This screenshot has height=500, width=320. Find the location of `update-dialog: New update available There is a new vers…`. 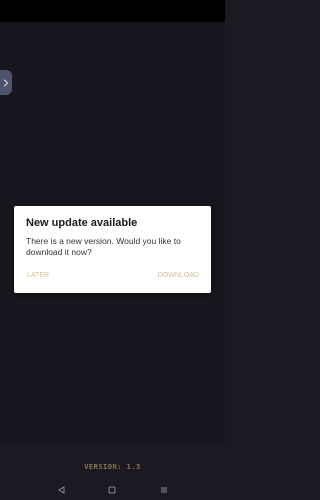

update-dialog: New update available There is a new vers… is located at coordinates (112, 249).